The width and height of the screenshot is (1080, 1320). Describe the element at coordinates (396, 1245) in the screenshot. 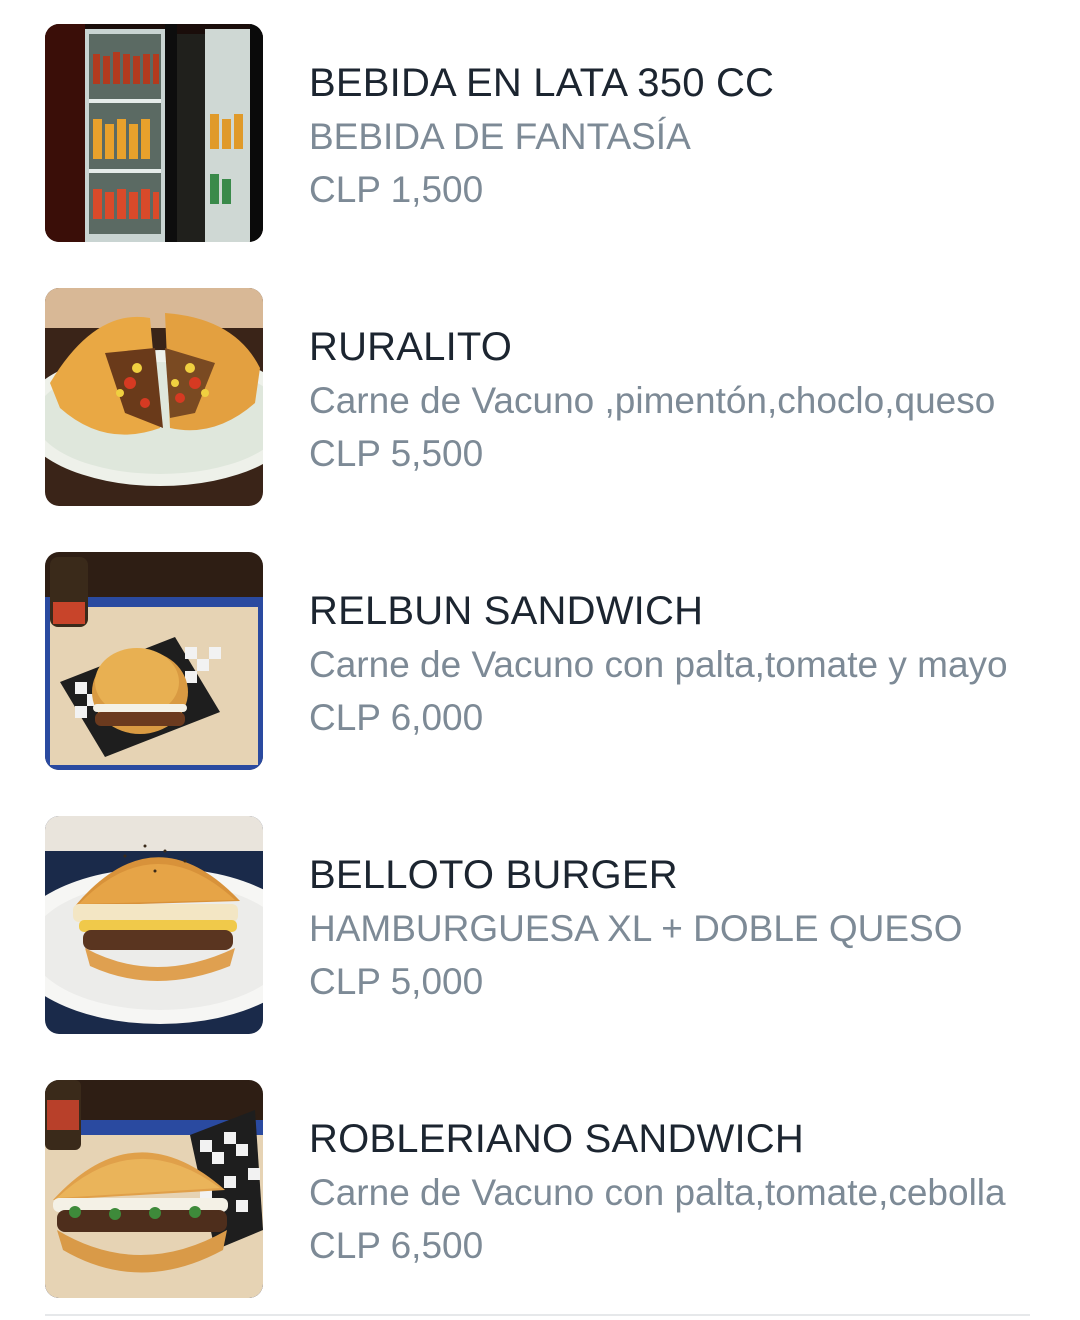

I see `product-price: CLP 6,500` at that location.